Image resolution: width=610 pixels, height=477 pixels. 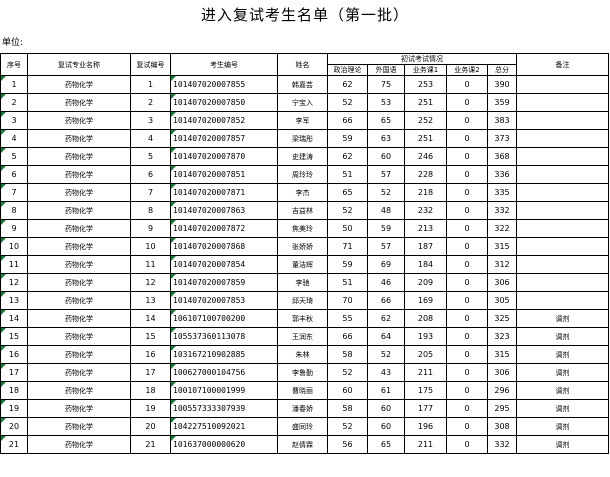 What do you see at coordinates (150, 246) in the screenshot?
I see `cell-retest-no: 10` at bounding box center [150, 246].